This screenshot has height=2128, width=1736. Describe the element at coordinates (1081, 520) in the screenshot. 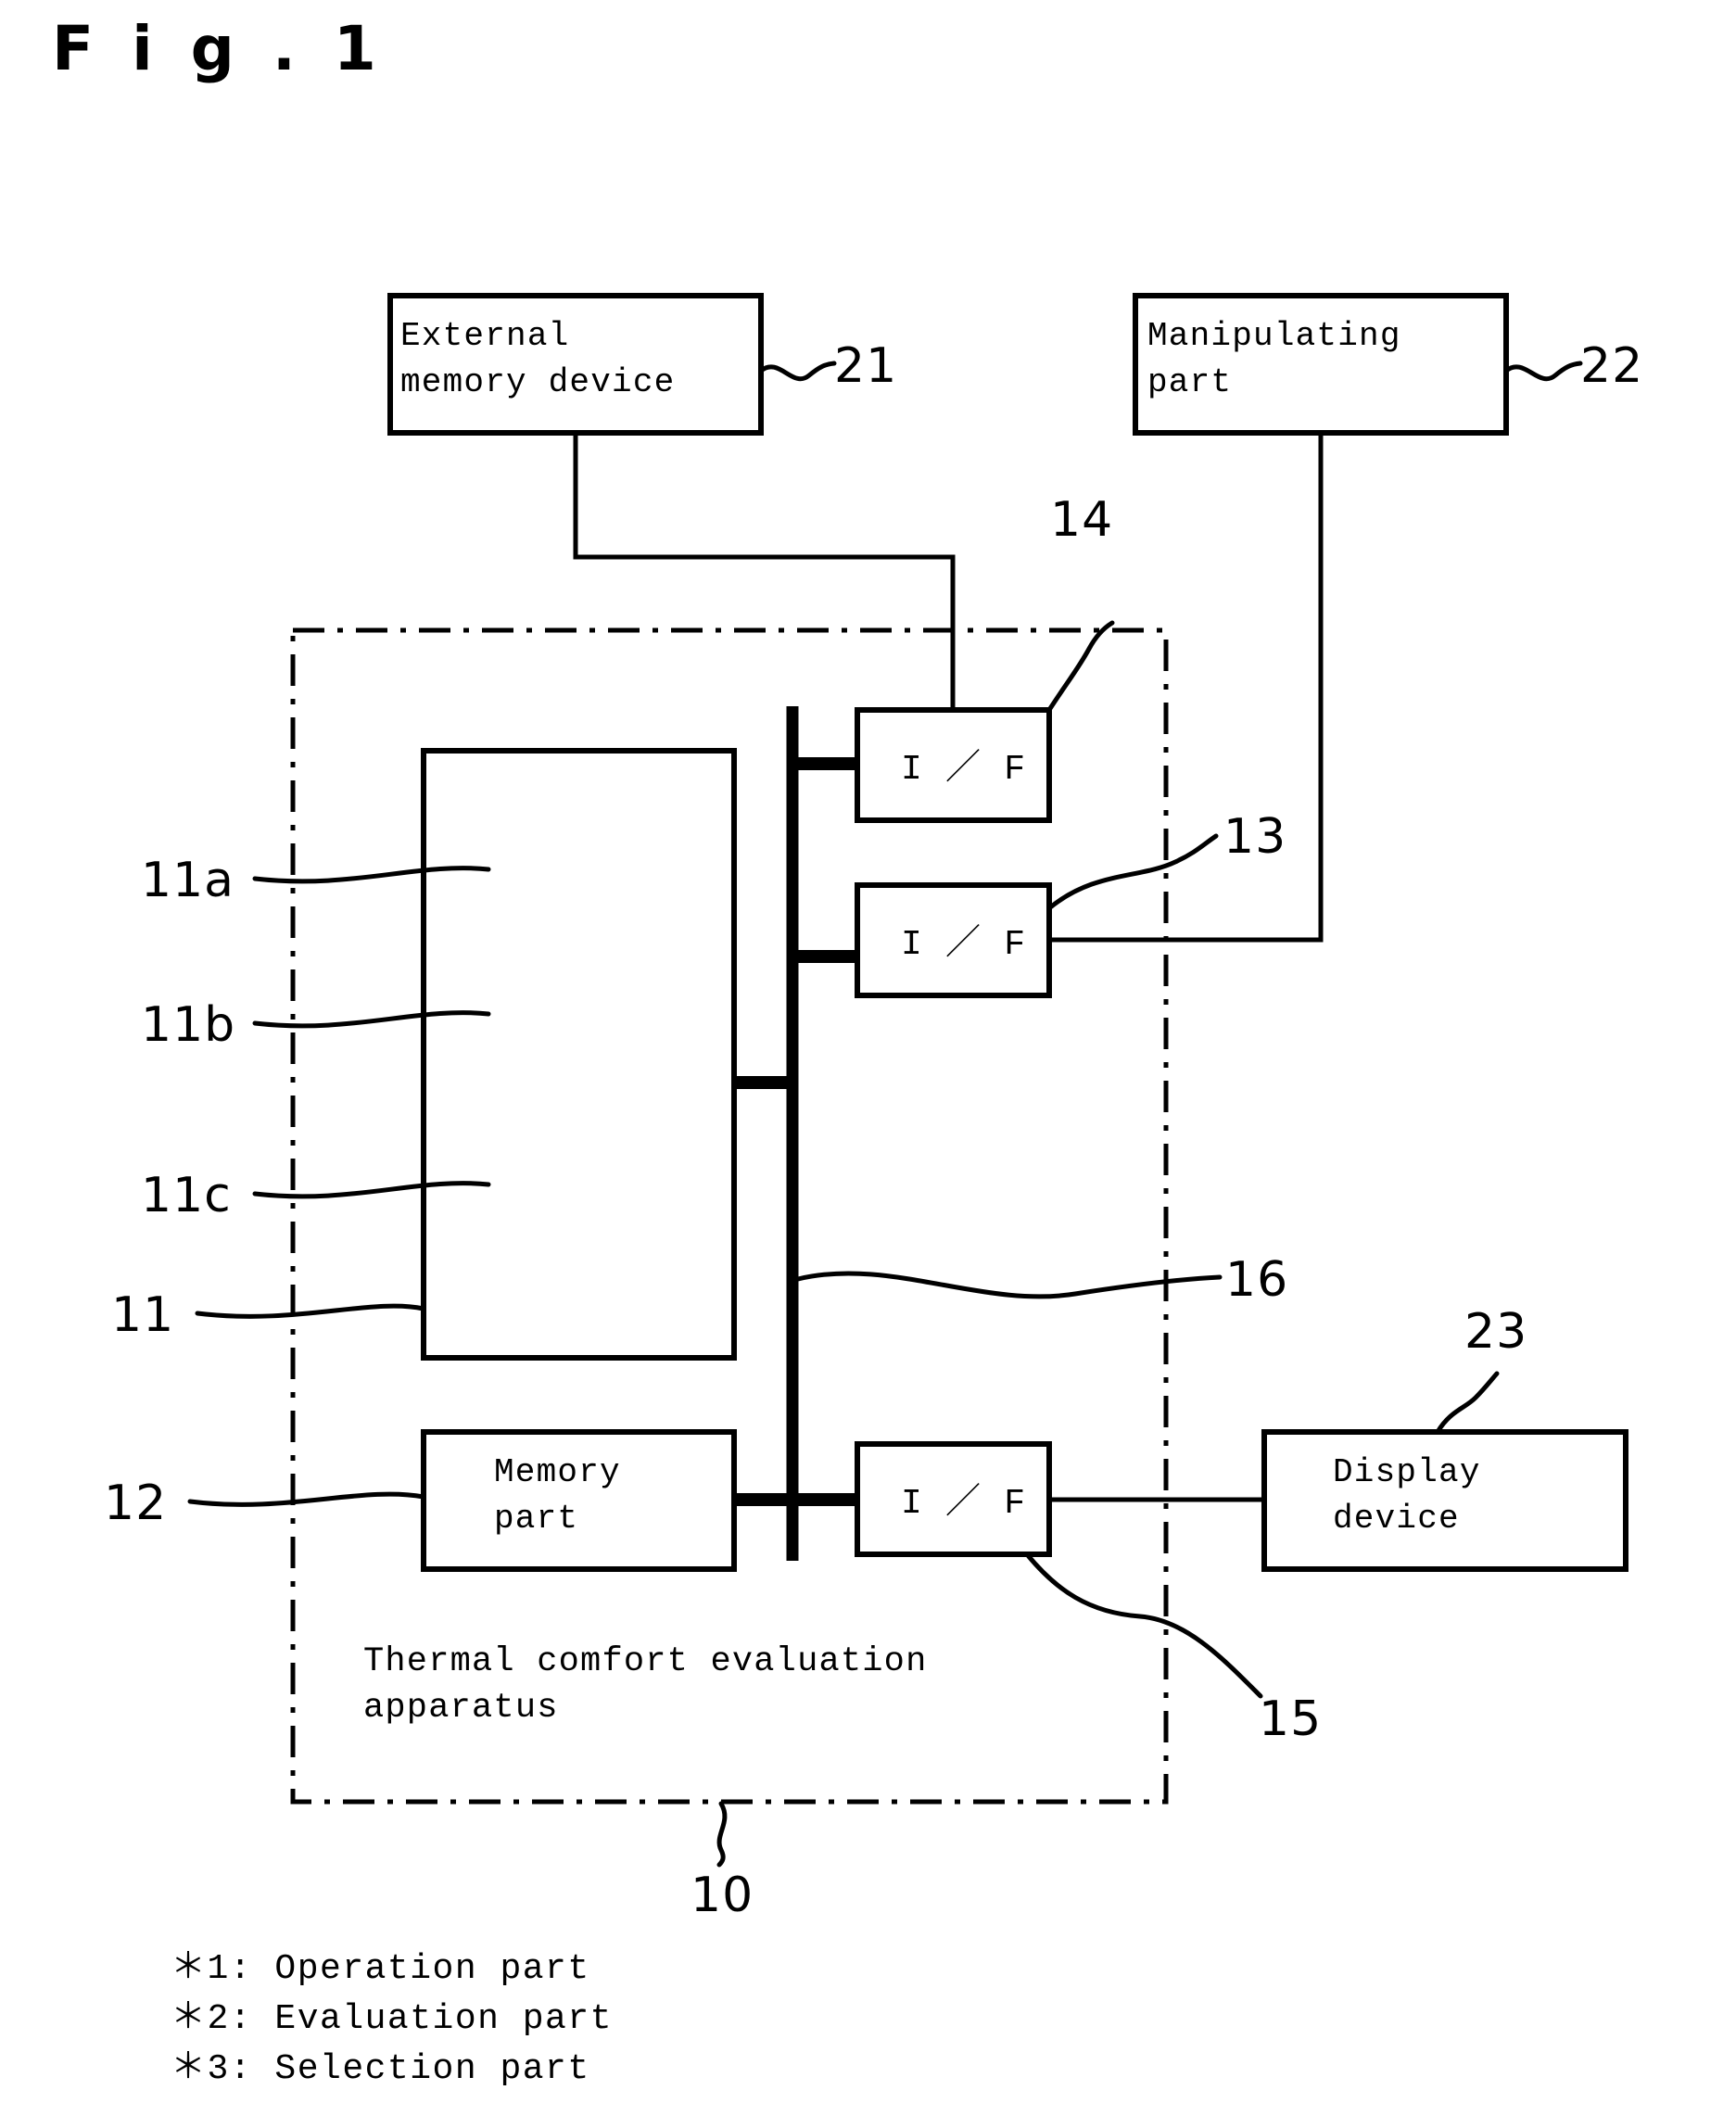

I see `ref-number-14: 14` at that location.